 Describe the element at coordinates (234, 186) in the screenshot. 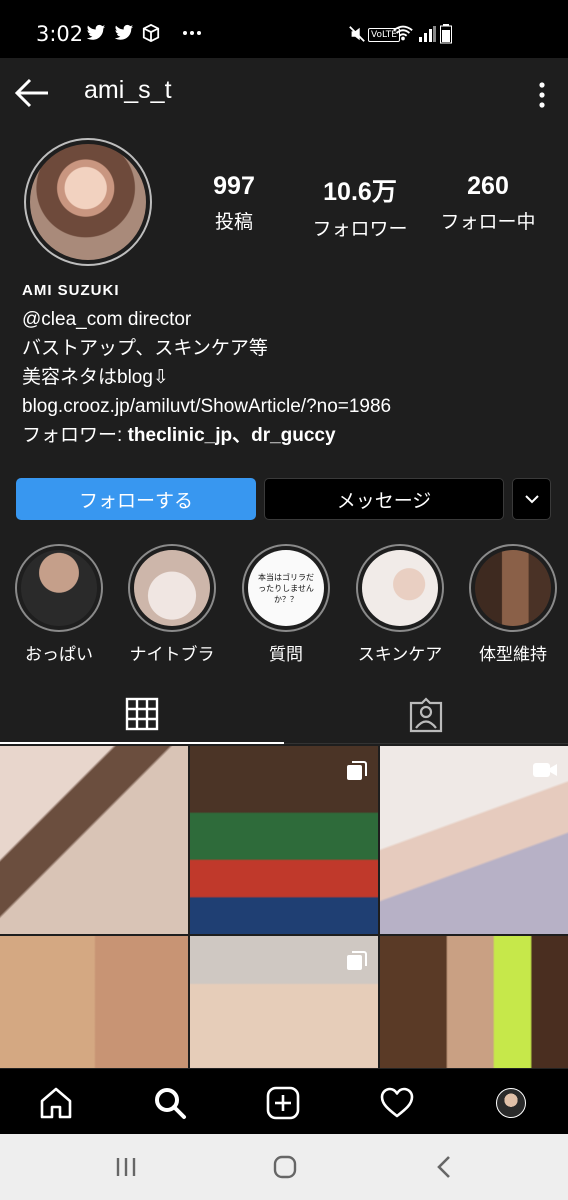

I see `posts-value: 997` at that location.